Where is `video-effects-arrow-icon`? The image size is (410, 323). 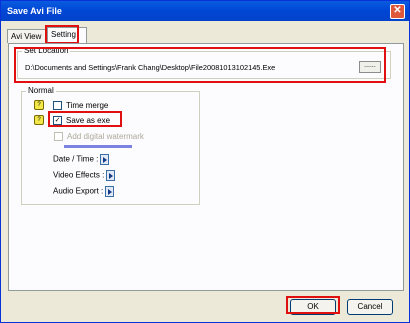
video-effects-arrow-icon is located at coordinates (111, 175).